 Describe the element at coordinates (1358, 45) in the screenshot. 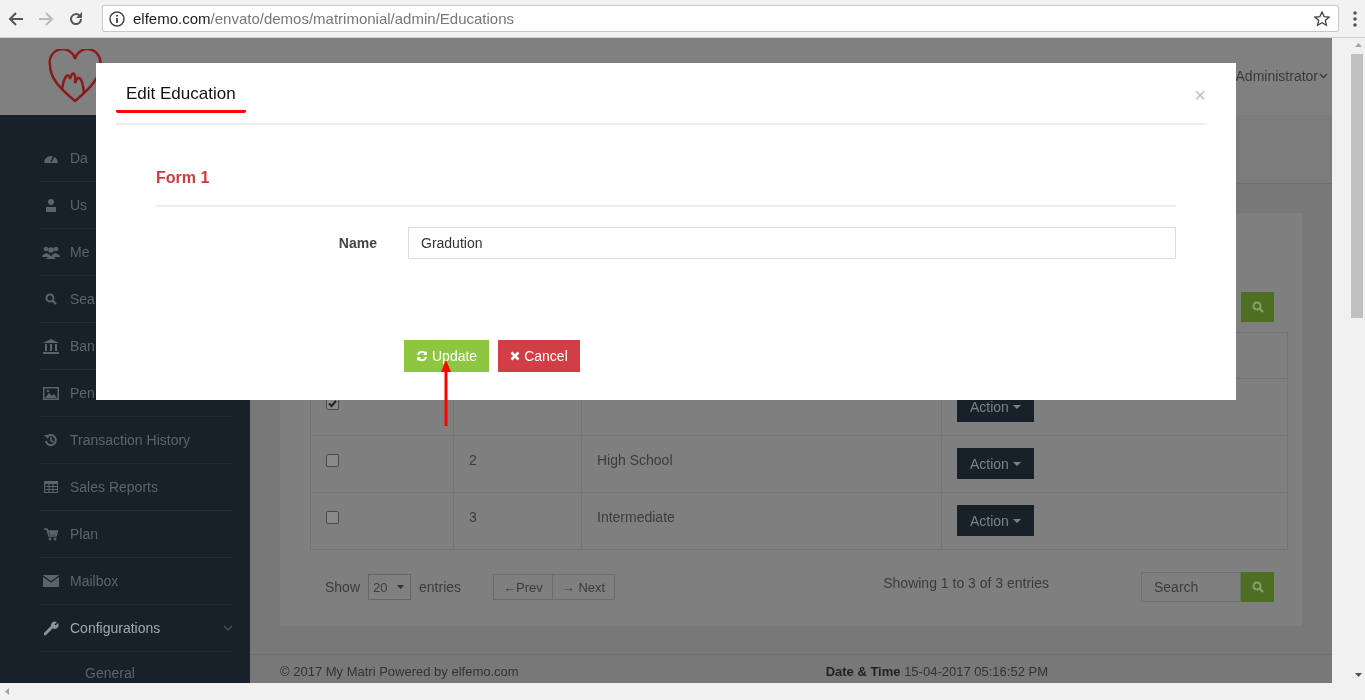

I see `scroll-up-icon` at that location.